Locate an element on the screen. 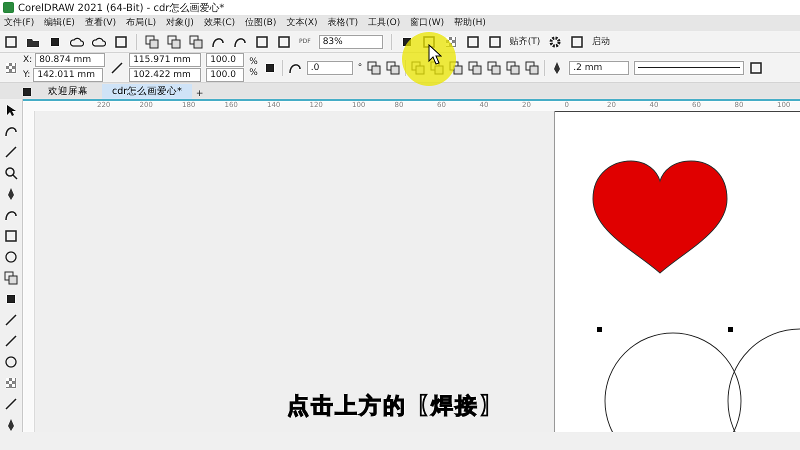 The height and width of the screenshot is (450, 800). launch-dropdown: 启动 is located at coordinates (601, 41).